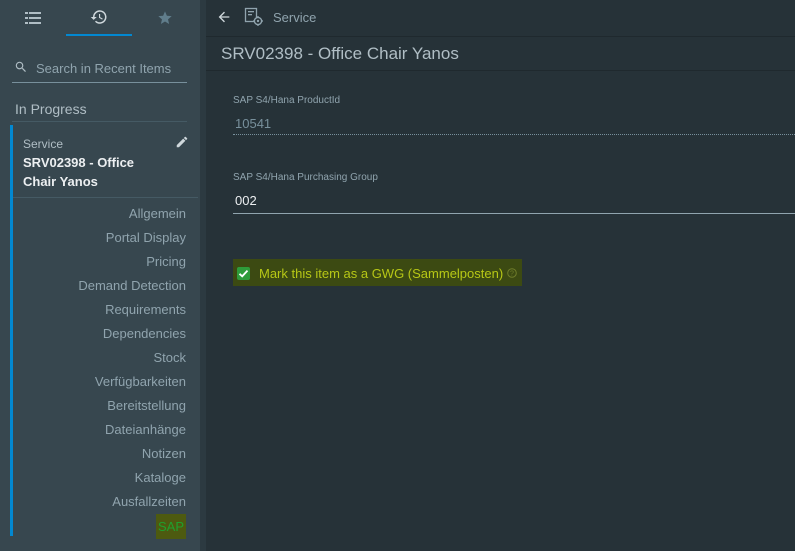  What do you see at coordinates (224, 17) in the screenshot?
I see `back-arrow-icon` at bounding box center [224, 17].